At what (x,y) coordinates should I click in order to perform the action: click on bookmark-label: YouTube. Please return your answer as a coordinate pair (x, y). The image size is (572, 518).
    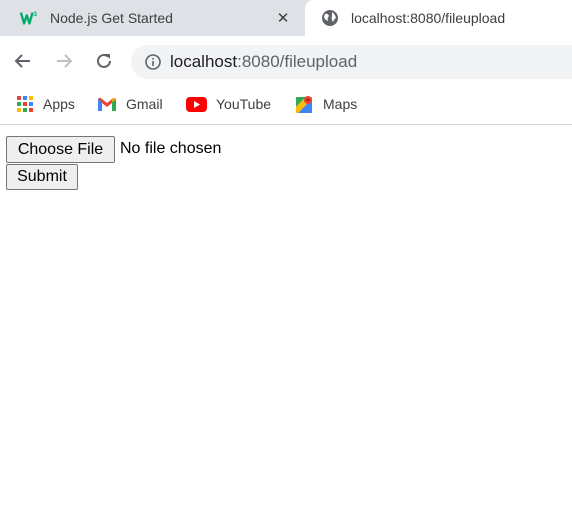
    Looking at the image, I should click on (244, 104).